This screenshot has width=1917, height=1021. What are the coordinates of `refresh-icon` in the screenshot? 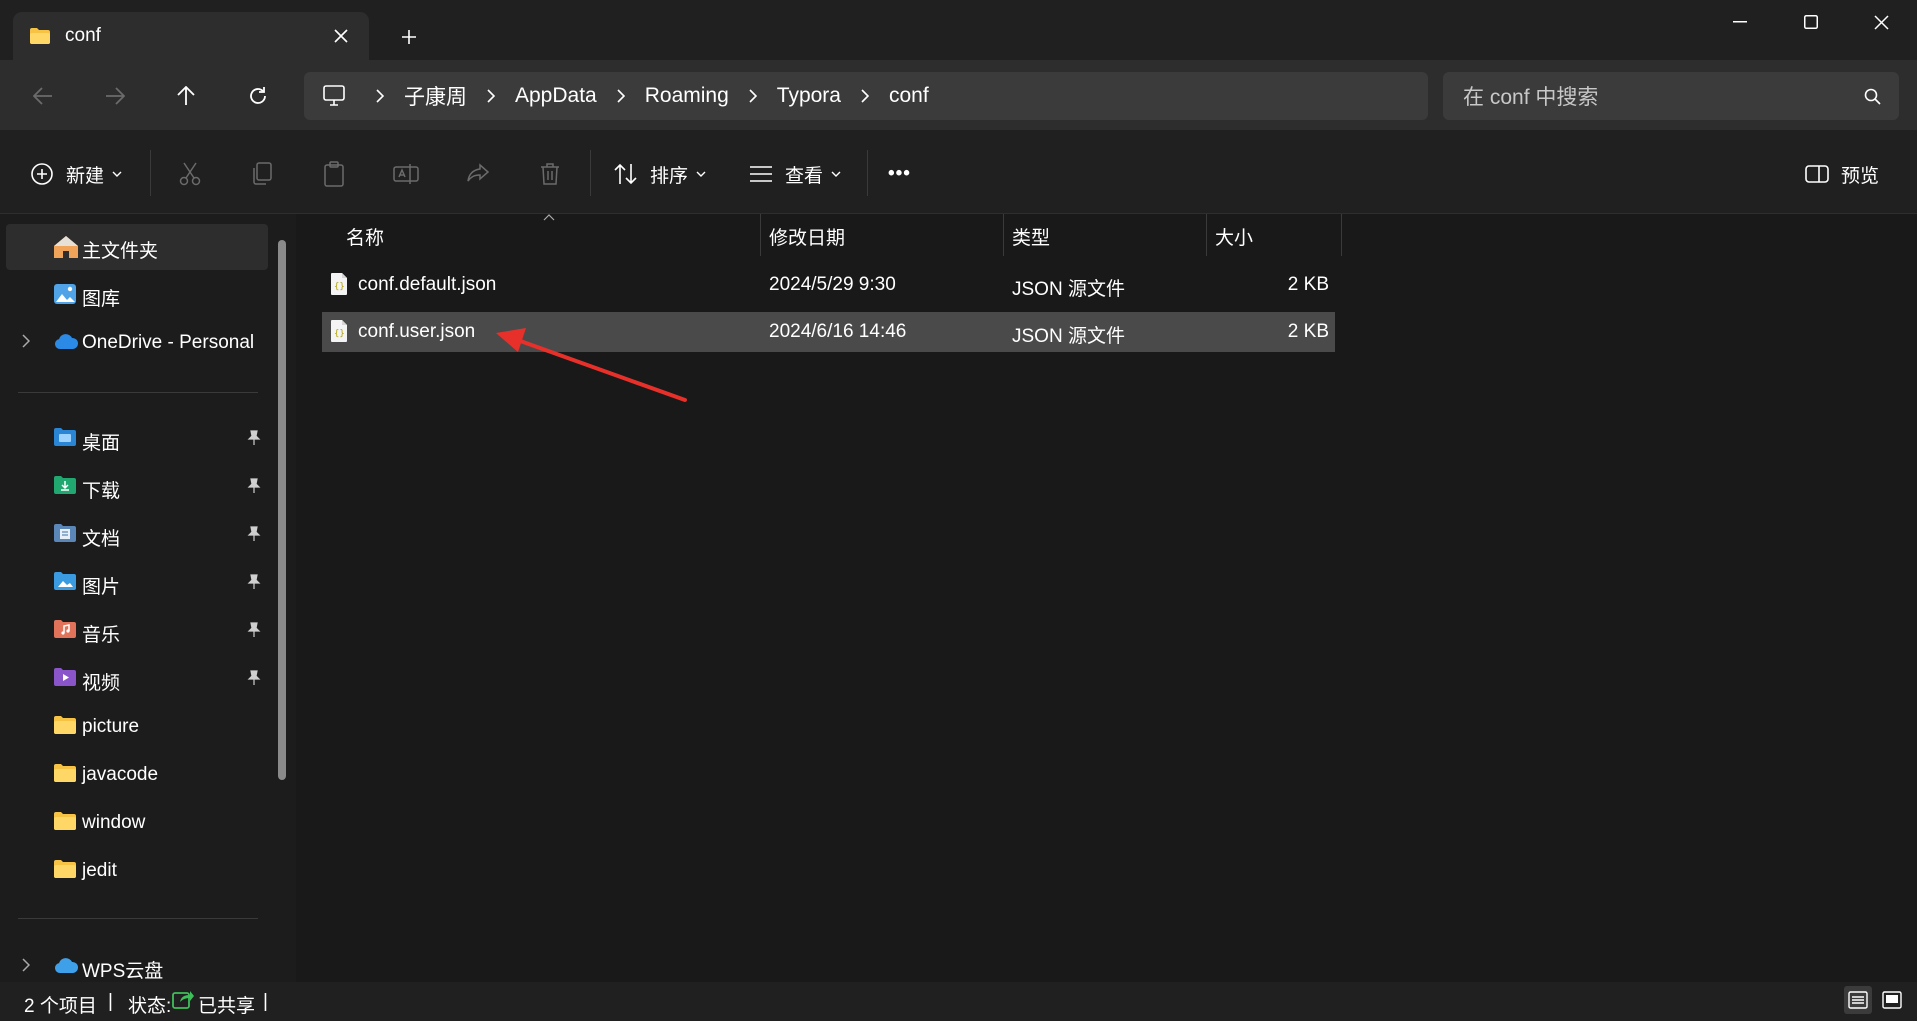 It's located at (258, 96).